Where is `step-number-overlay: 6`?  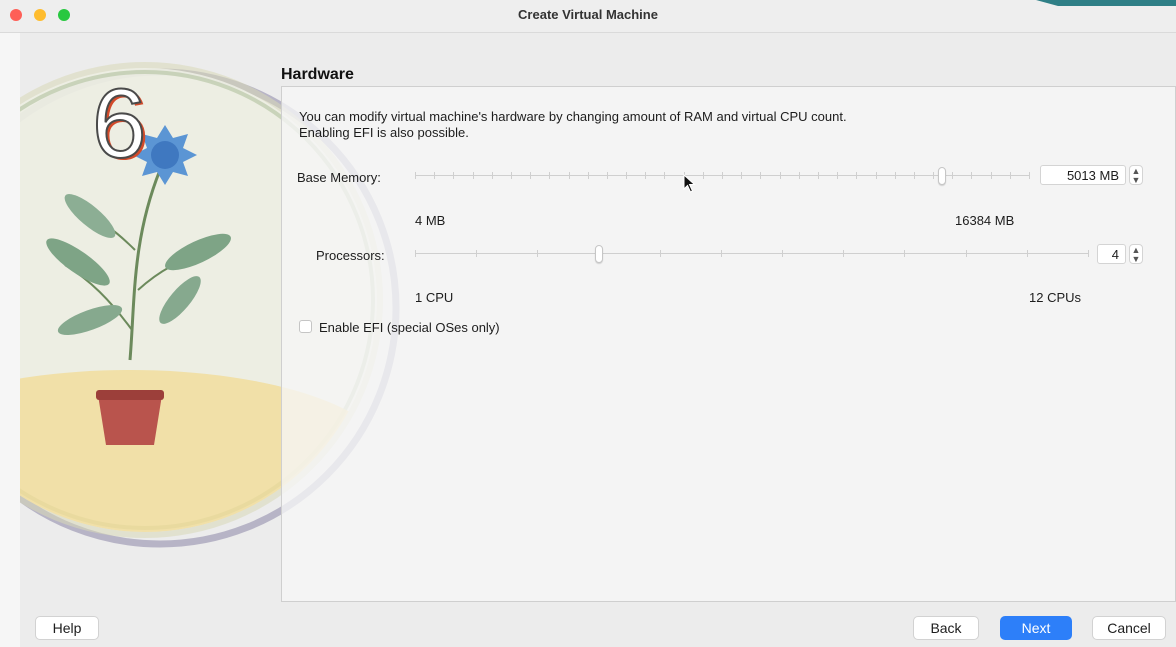
step-number-overlay: 6 is located at coordinates (119, 123).